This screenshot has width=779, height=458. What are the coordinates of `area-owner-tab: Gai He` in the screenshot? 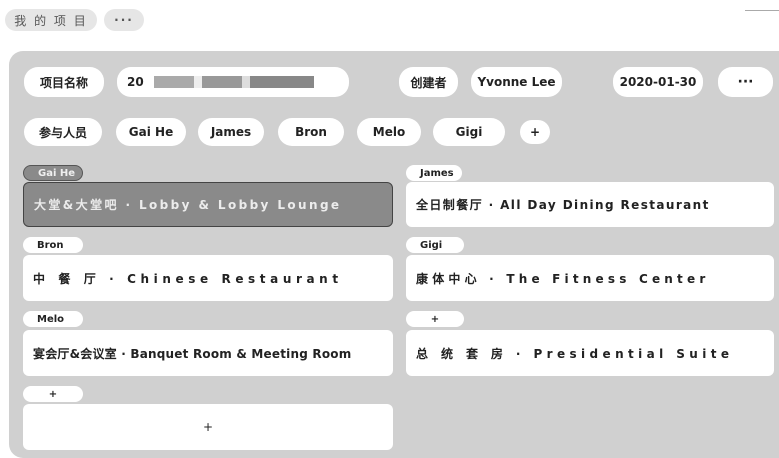 It's located at (53, 173).